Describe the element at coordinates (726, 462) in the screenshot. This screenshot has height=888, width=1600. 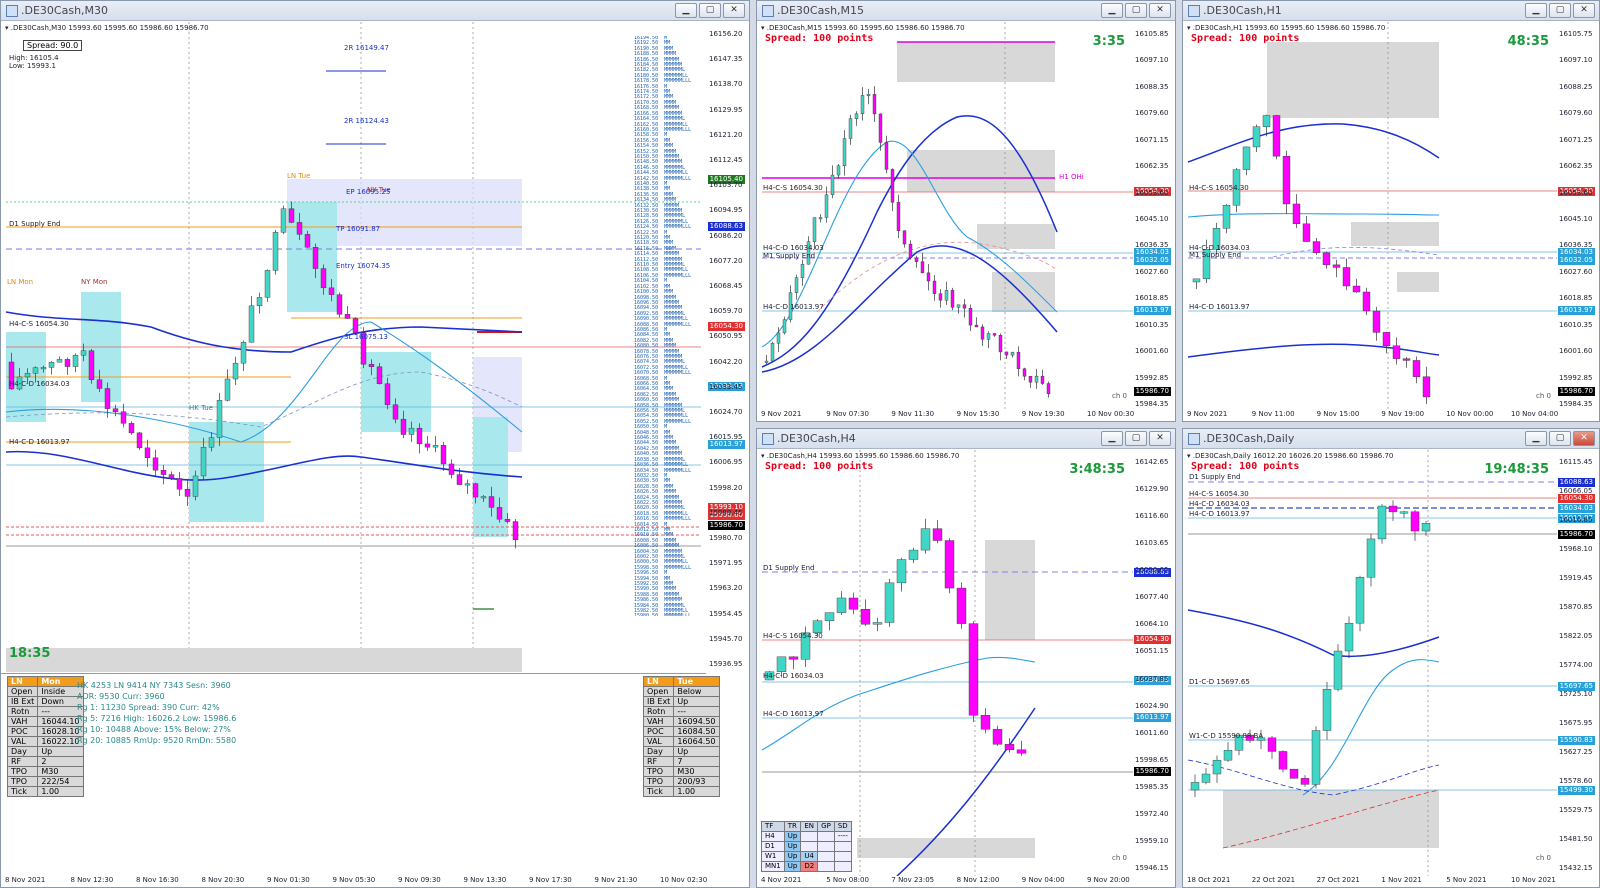
I see `price-tick-label: 16006.95` at that location.